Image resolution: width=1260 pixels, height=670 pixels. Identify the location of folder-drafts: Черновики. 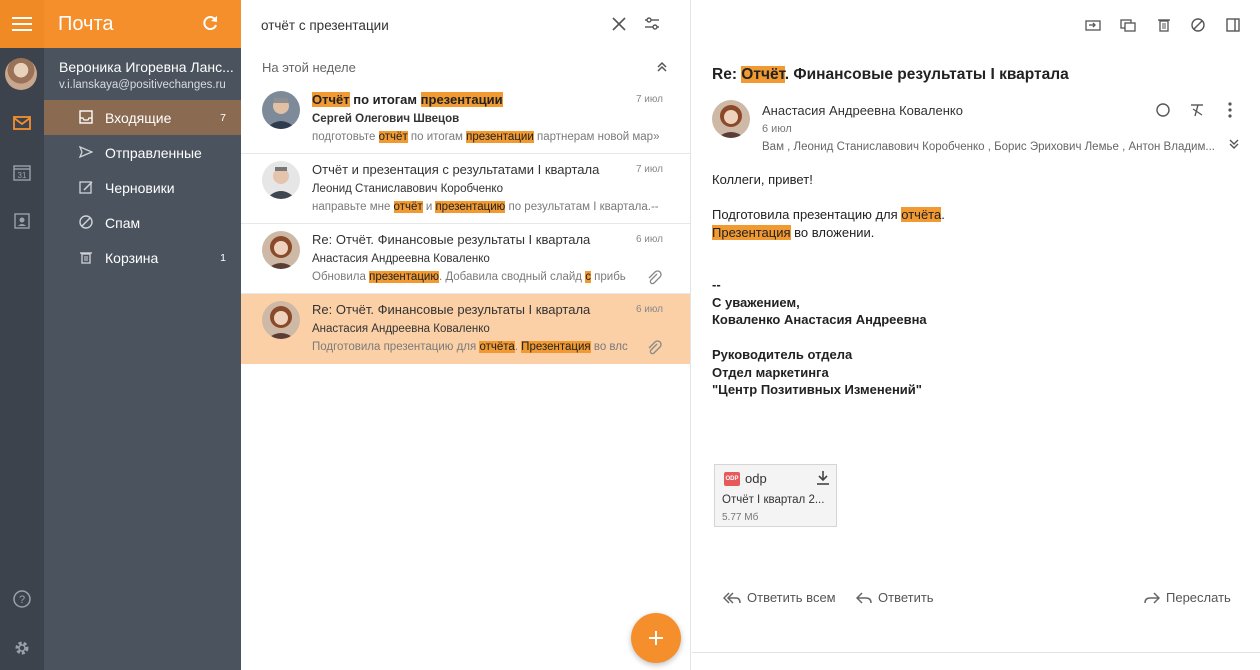
(142, 187).